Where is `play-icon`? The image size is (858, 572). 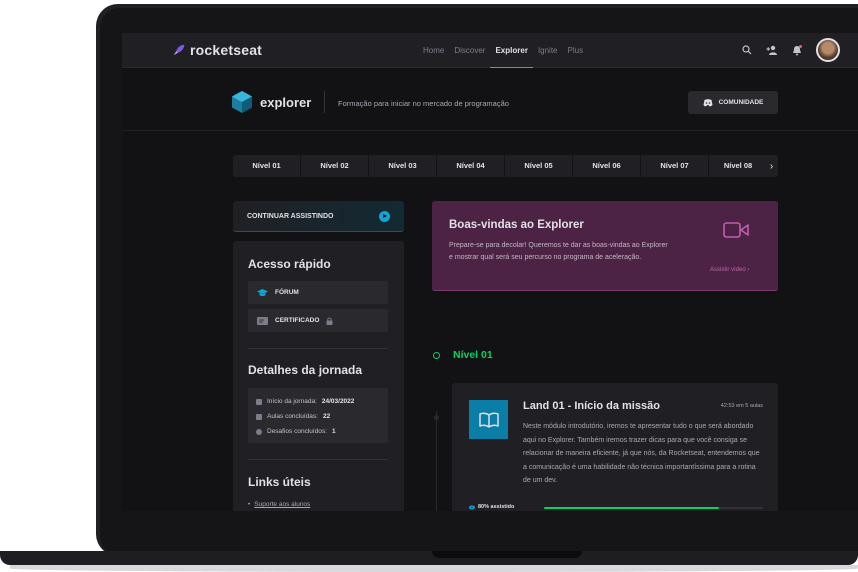 play-icon is located at coordinates (384, 216).